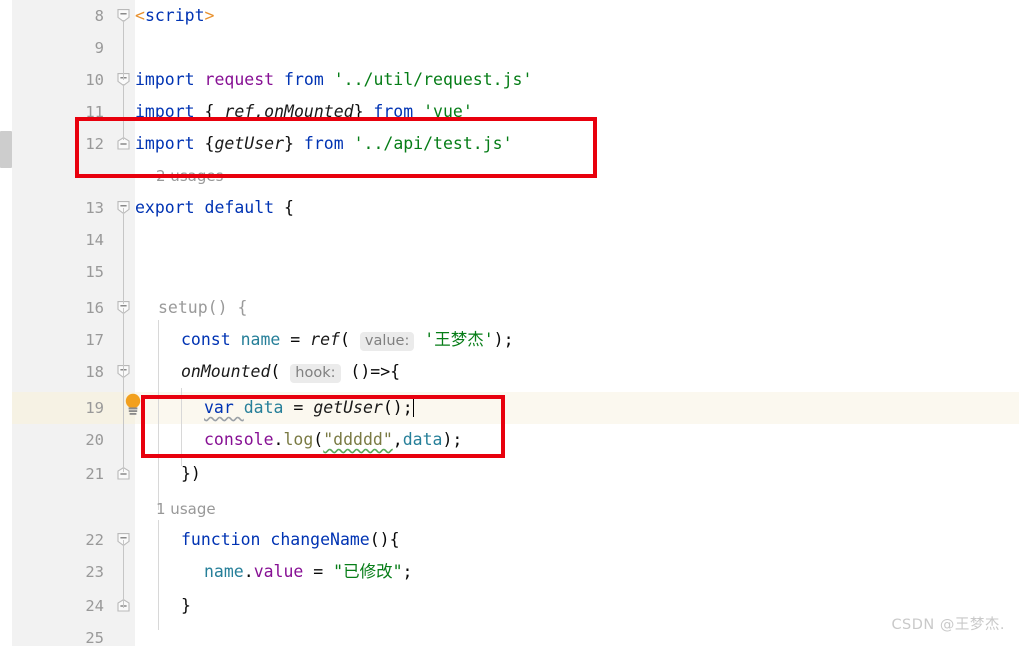  Describe the element at coordinates (133, 405) in the screenshot. I see `lightbulb-icon` at that location.